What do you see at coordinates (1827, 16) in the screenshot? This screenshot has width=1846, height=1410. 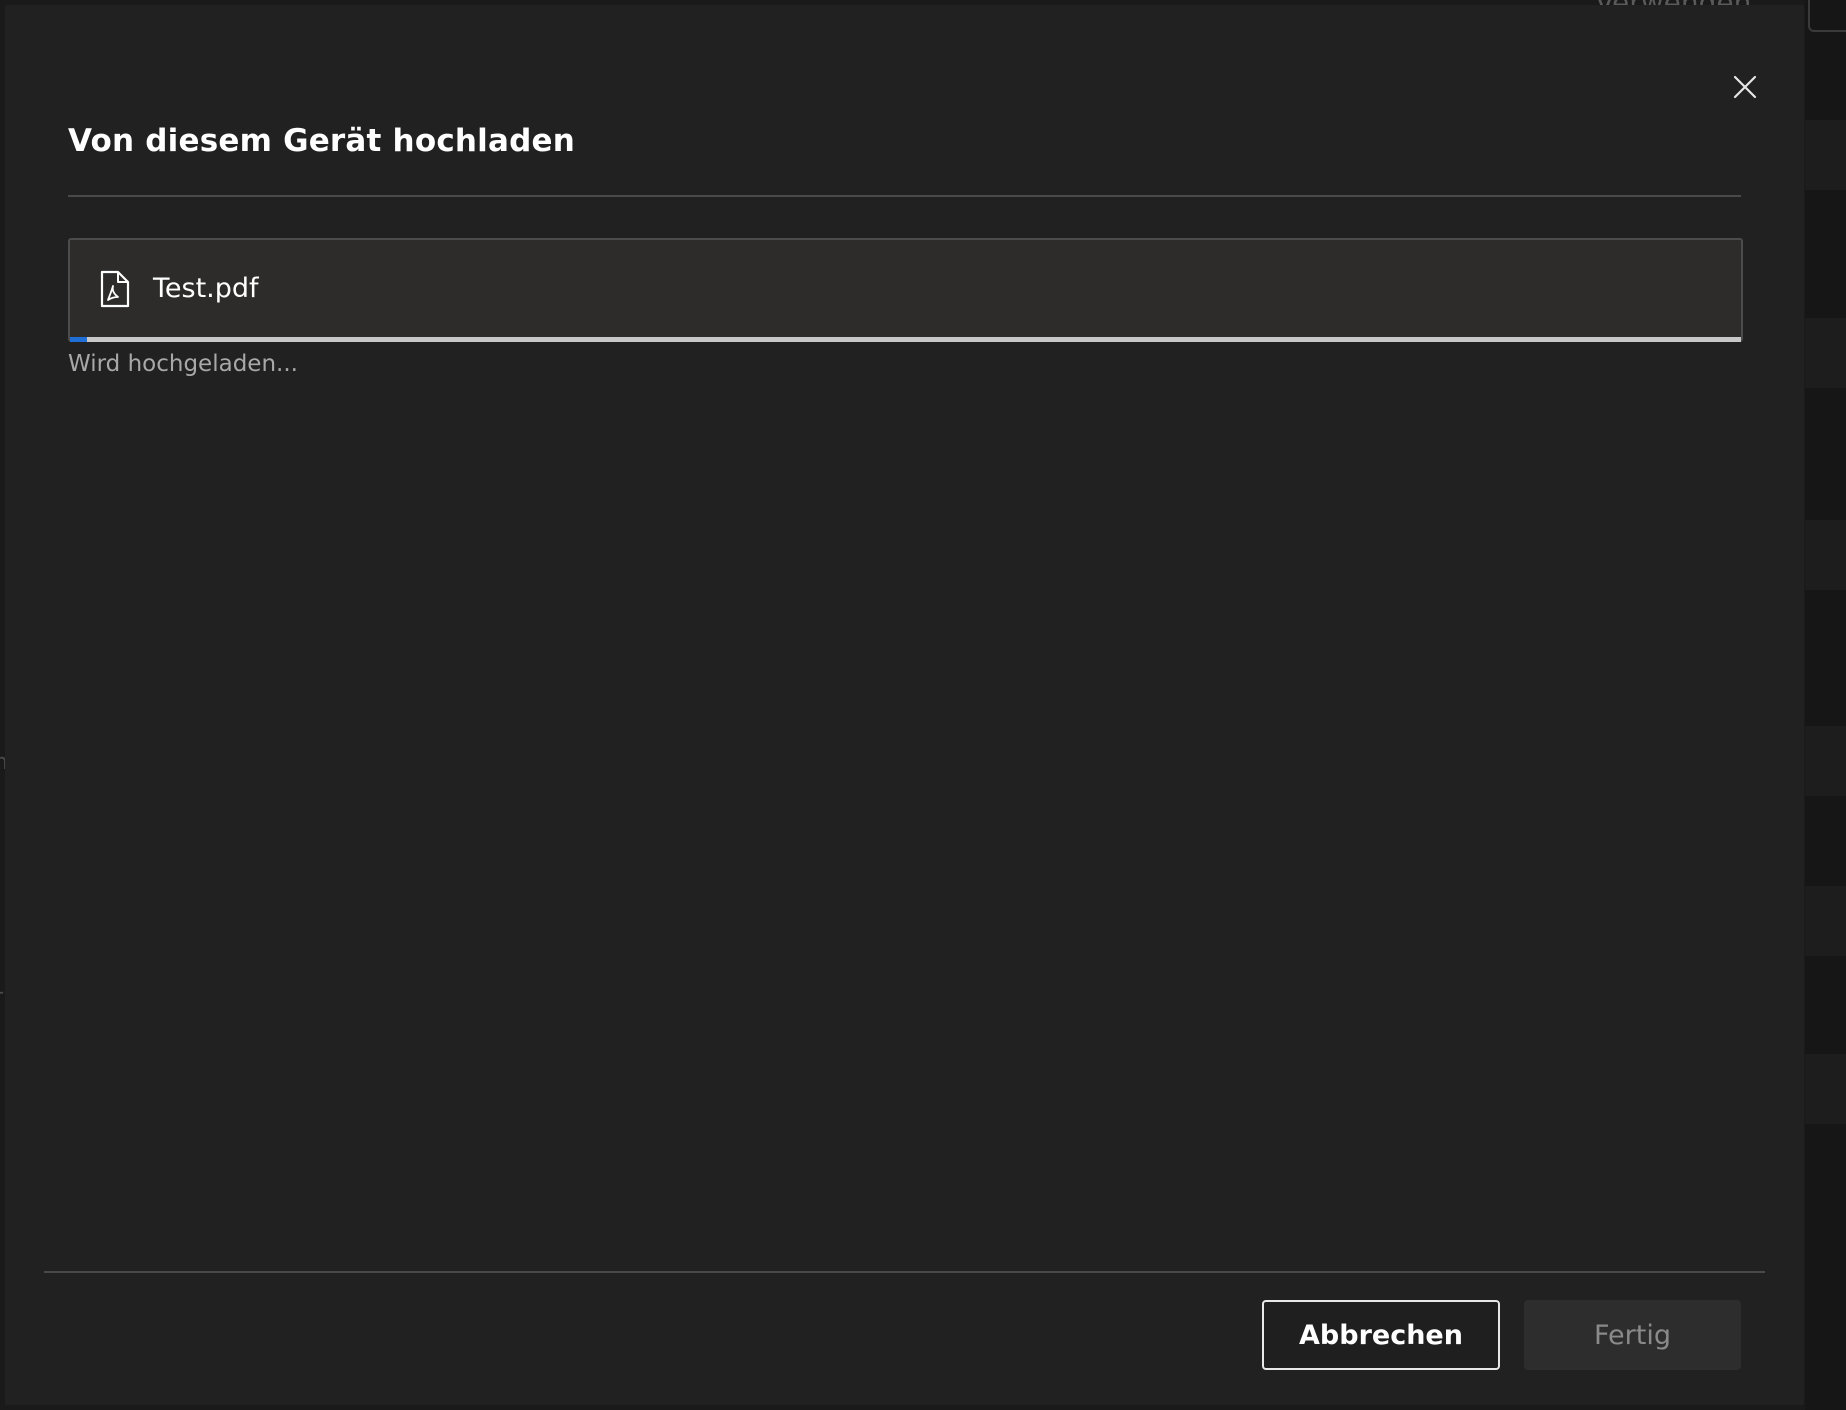 I see `background-button` at bounding box center [1827, 16].